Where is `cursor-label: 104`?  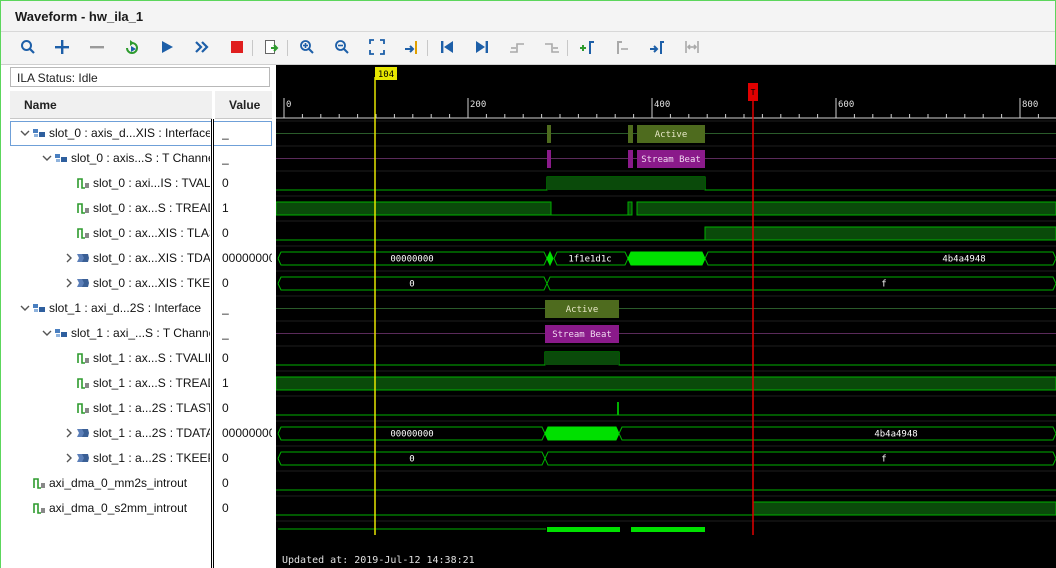
cursor-label: 104 is located at coordinates (386, 75).